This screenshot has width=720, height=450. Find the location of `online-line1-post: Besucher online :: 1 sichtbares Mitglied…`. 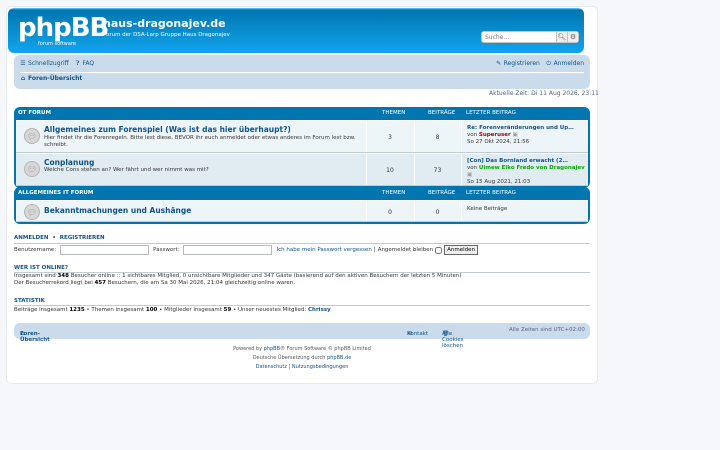

online-line1-post: Besucher online :: 1 sichtbares Mitglied… is located at coordinates (266, 276).